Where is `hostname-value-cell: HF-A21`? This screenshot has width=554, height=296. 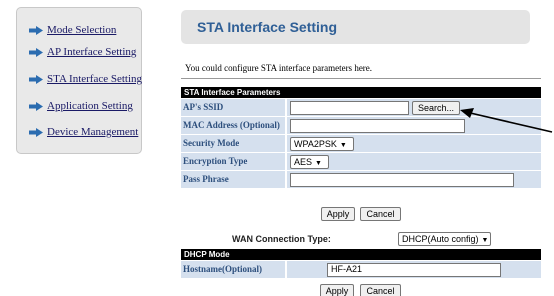 hostname-value-cell: HF-A21 is located at coordinates (414, 269).